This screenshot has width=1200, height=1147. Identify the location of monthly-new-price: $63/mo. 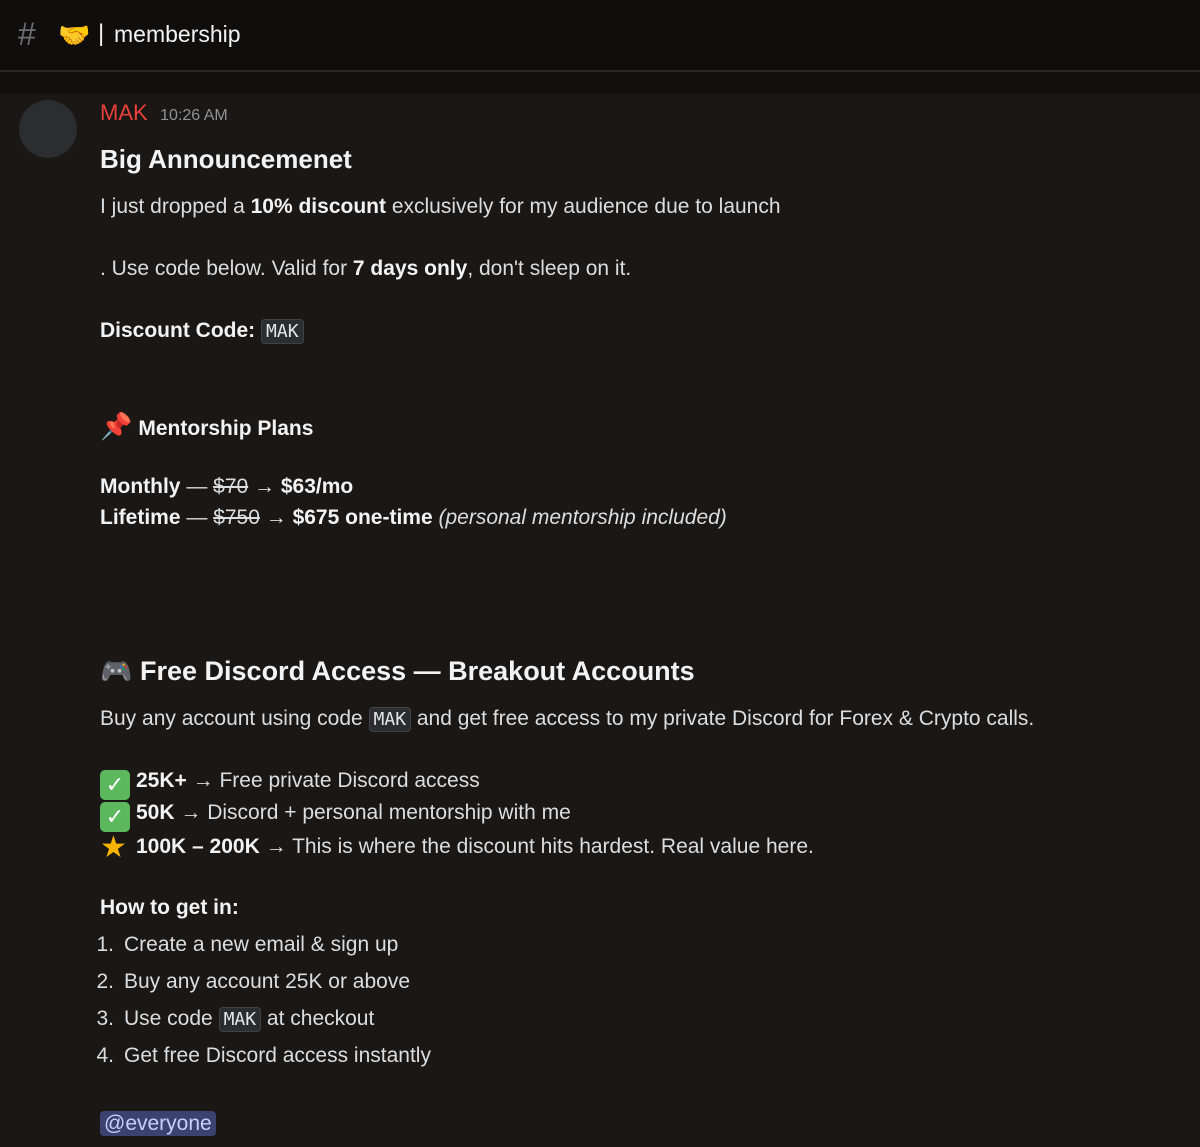
(317, 486).